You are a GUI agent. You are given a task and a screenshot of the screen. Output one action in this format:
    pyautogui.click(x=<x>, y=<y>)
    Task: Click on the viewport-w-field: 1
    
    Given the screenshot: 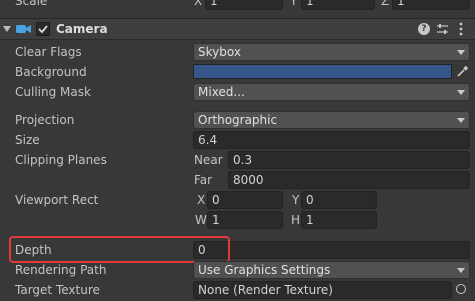 What is the action you would take?
    pyautogui.click(x=245, y=220)
    